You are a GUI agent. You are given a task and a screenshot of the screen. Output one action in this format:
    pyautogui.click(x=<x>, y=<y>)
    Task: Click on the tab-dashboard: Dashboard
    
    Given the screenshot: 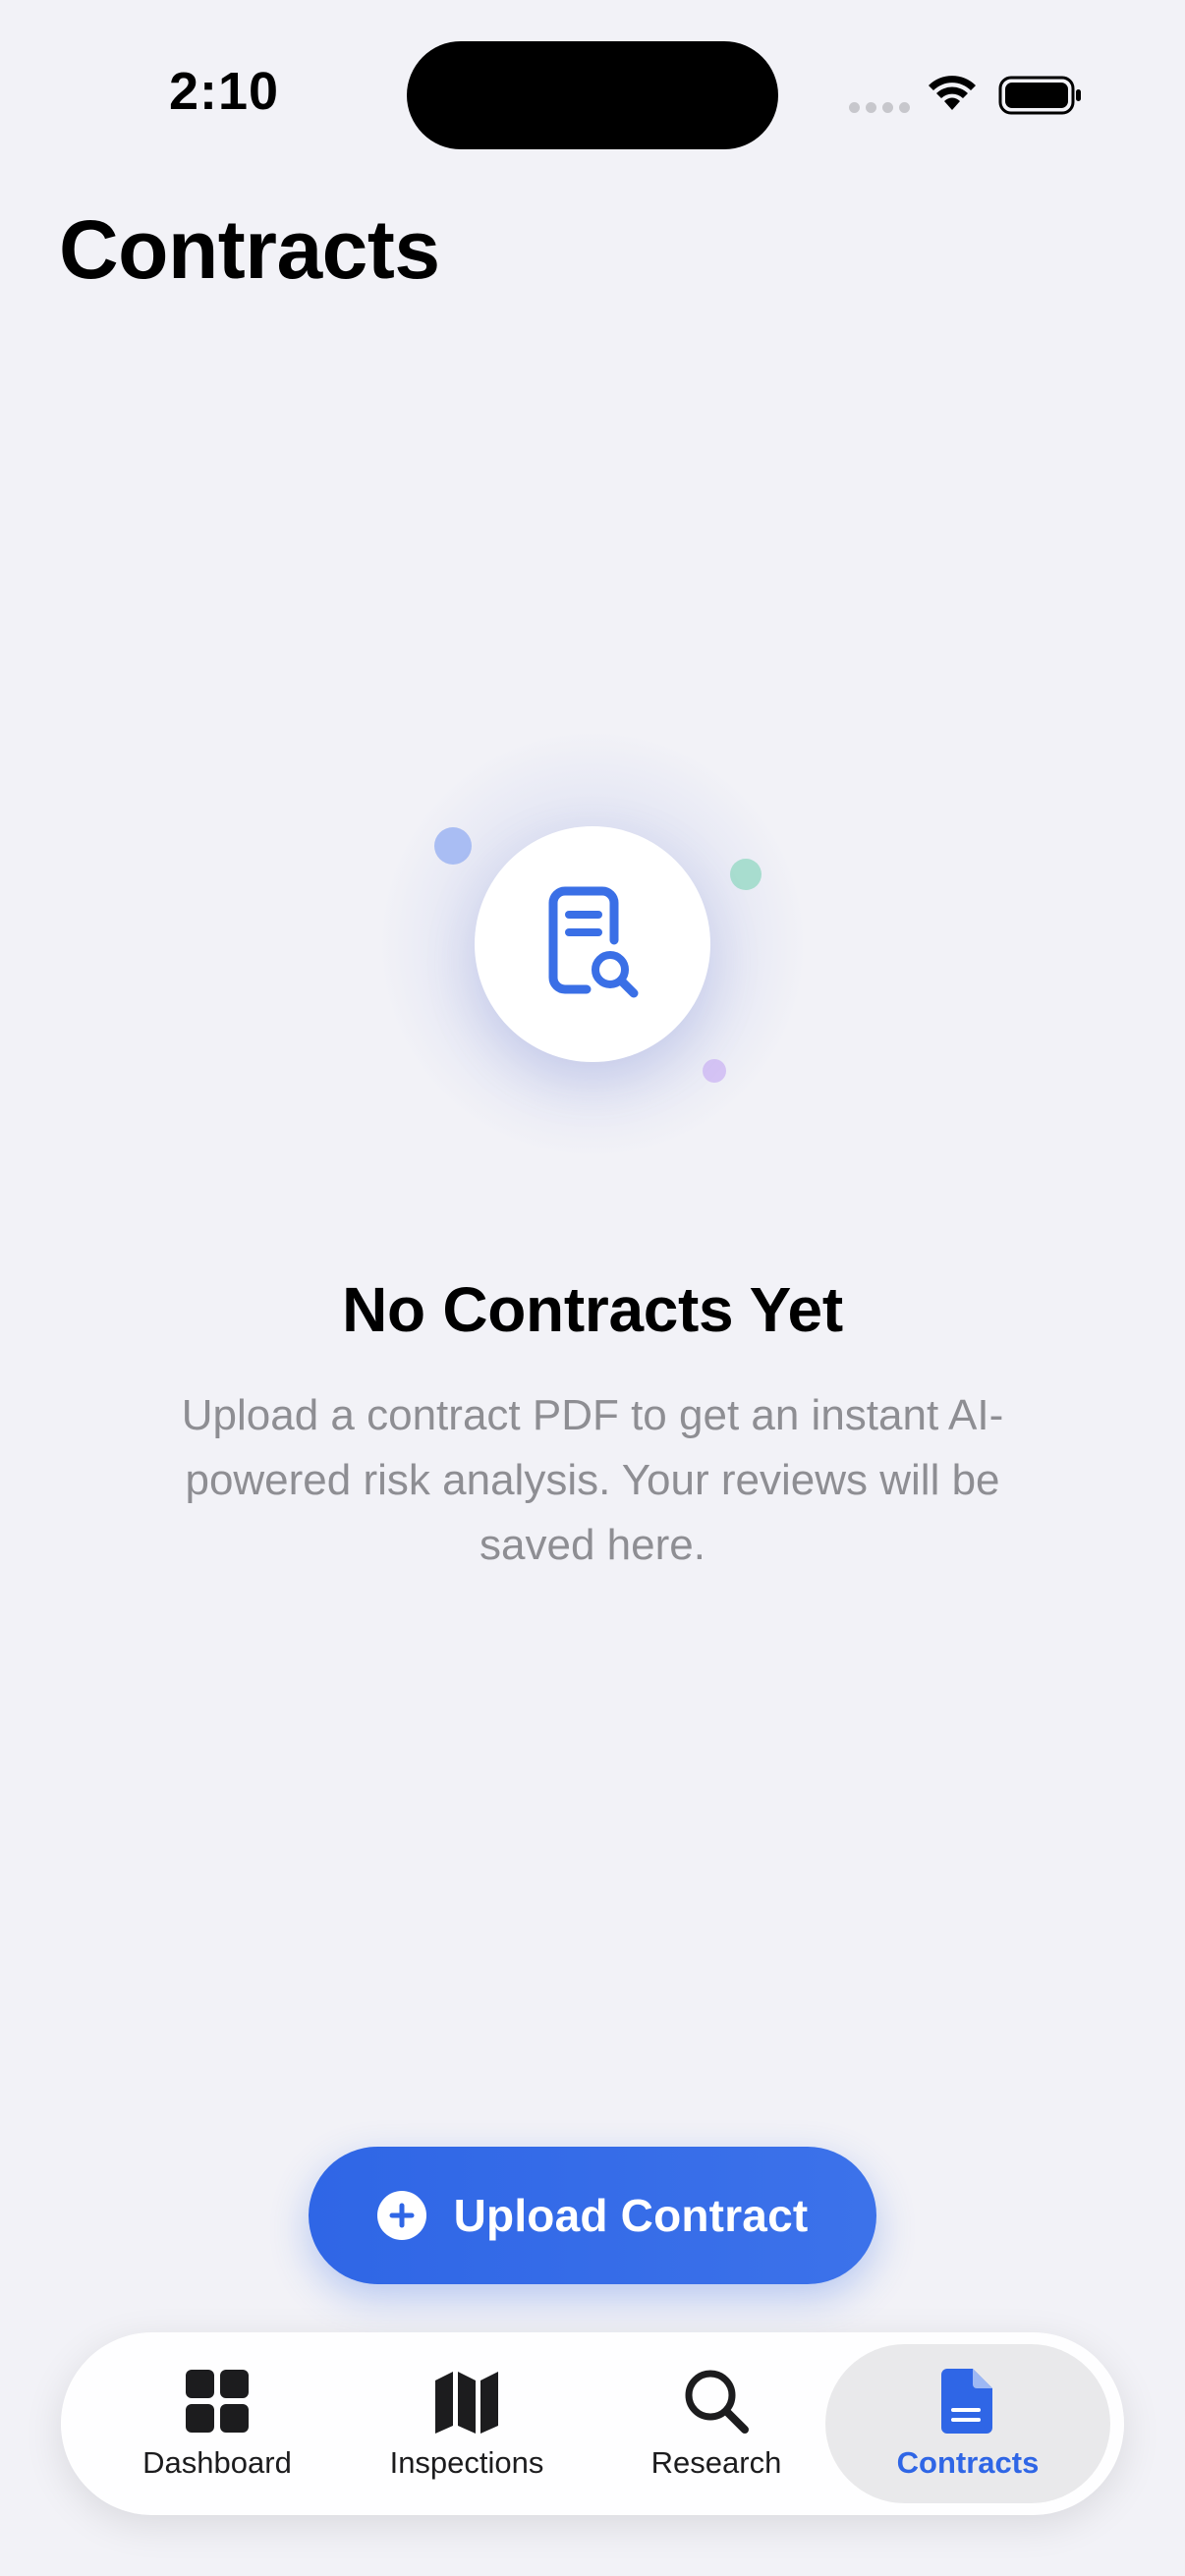 What is the action you would take?
    pyautogui.click(x=217, y=2423)
    